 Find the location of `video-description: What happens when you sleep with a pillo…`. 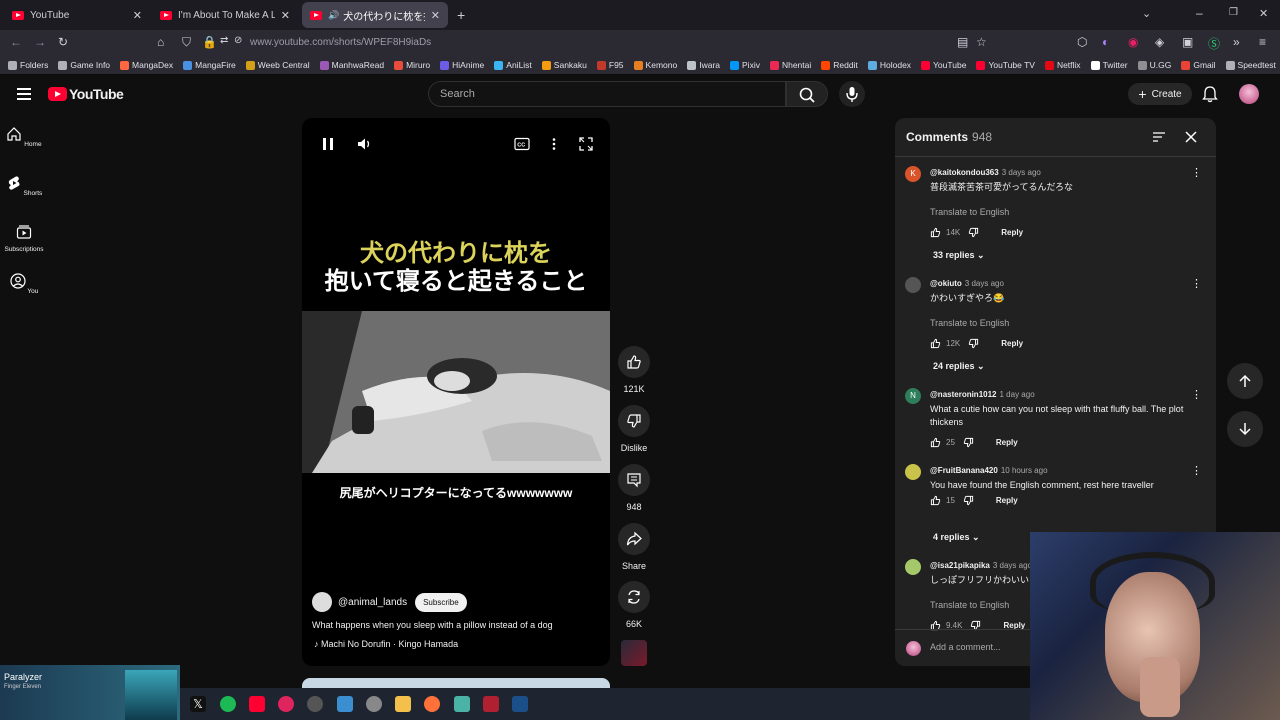

video-description: What happens when you sleep with a pillo… is located at coordinates (432, 625).